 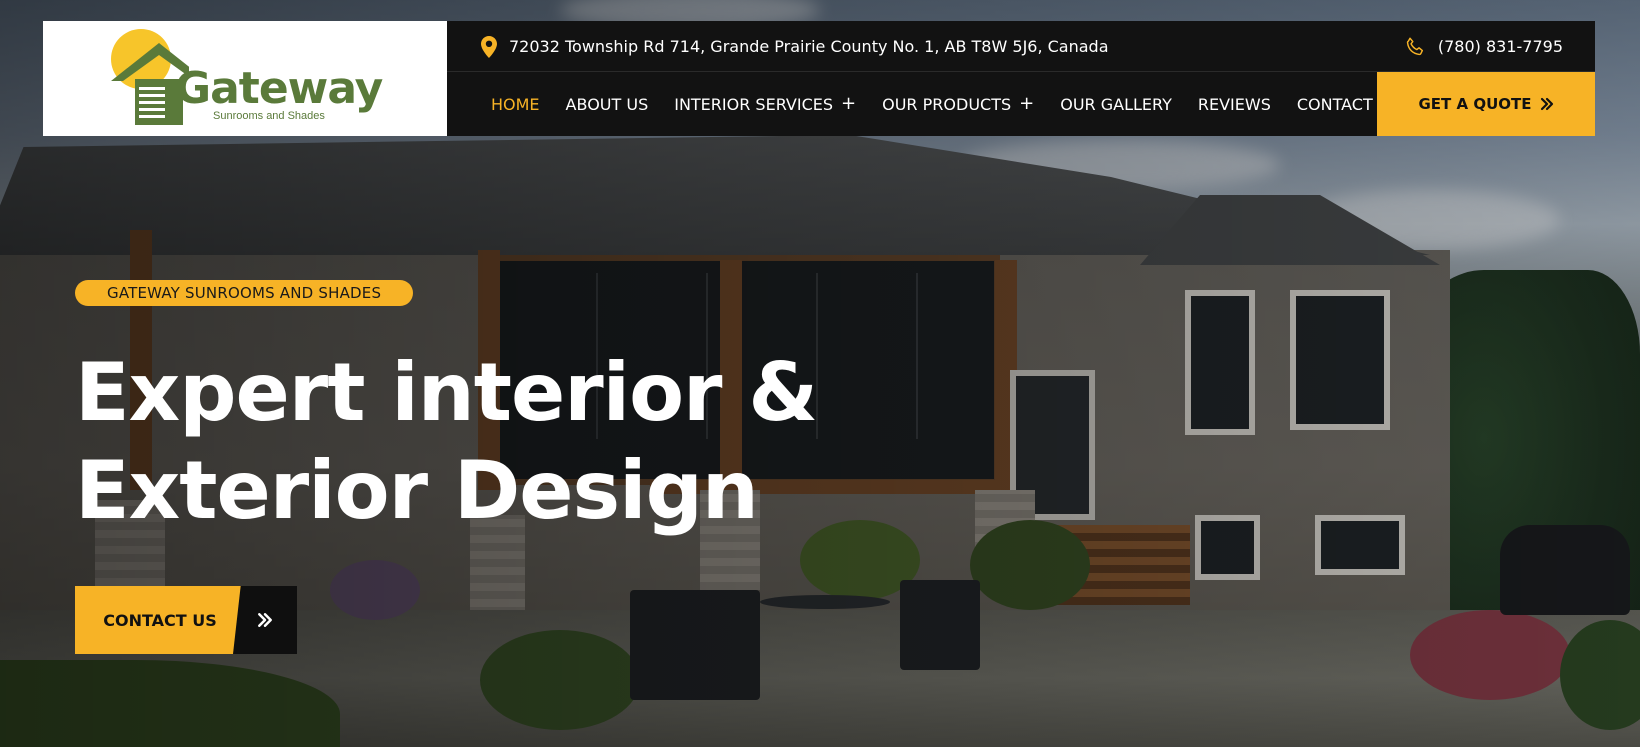 I want to click on nav-item-home: HOME, so click(x=515, y=104).